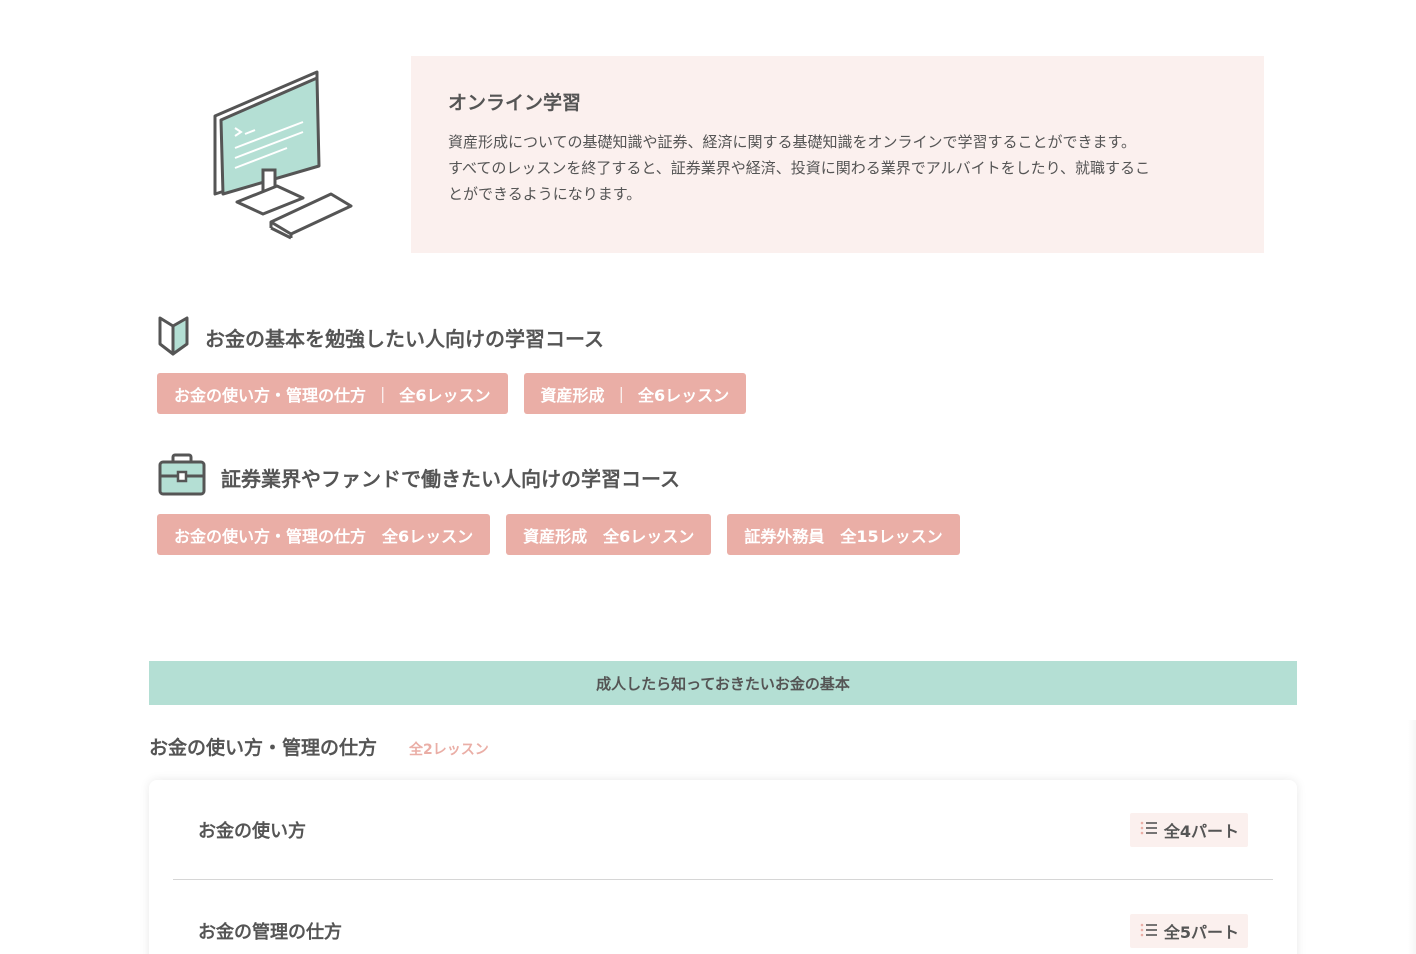 This screenshot has height=954, width=1416. What do you see at coordinates (270, 932) in the screenshot?
I see `lesson-name: お金の管理の仕方` at bounding box center [270, 932].